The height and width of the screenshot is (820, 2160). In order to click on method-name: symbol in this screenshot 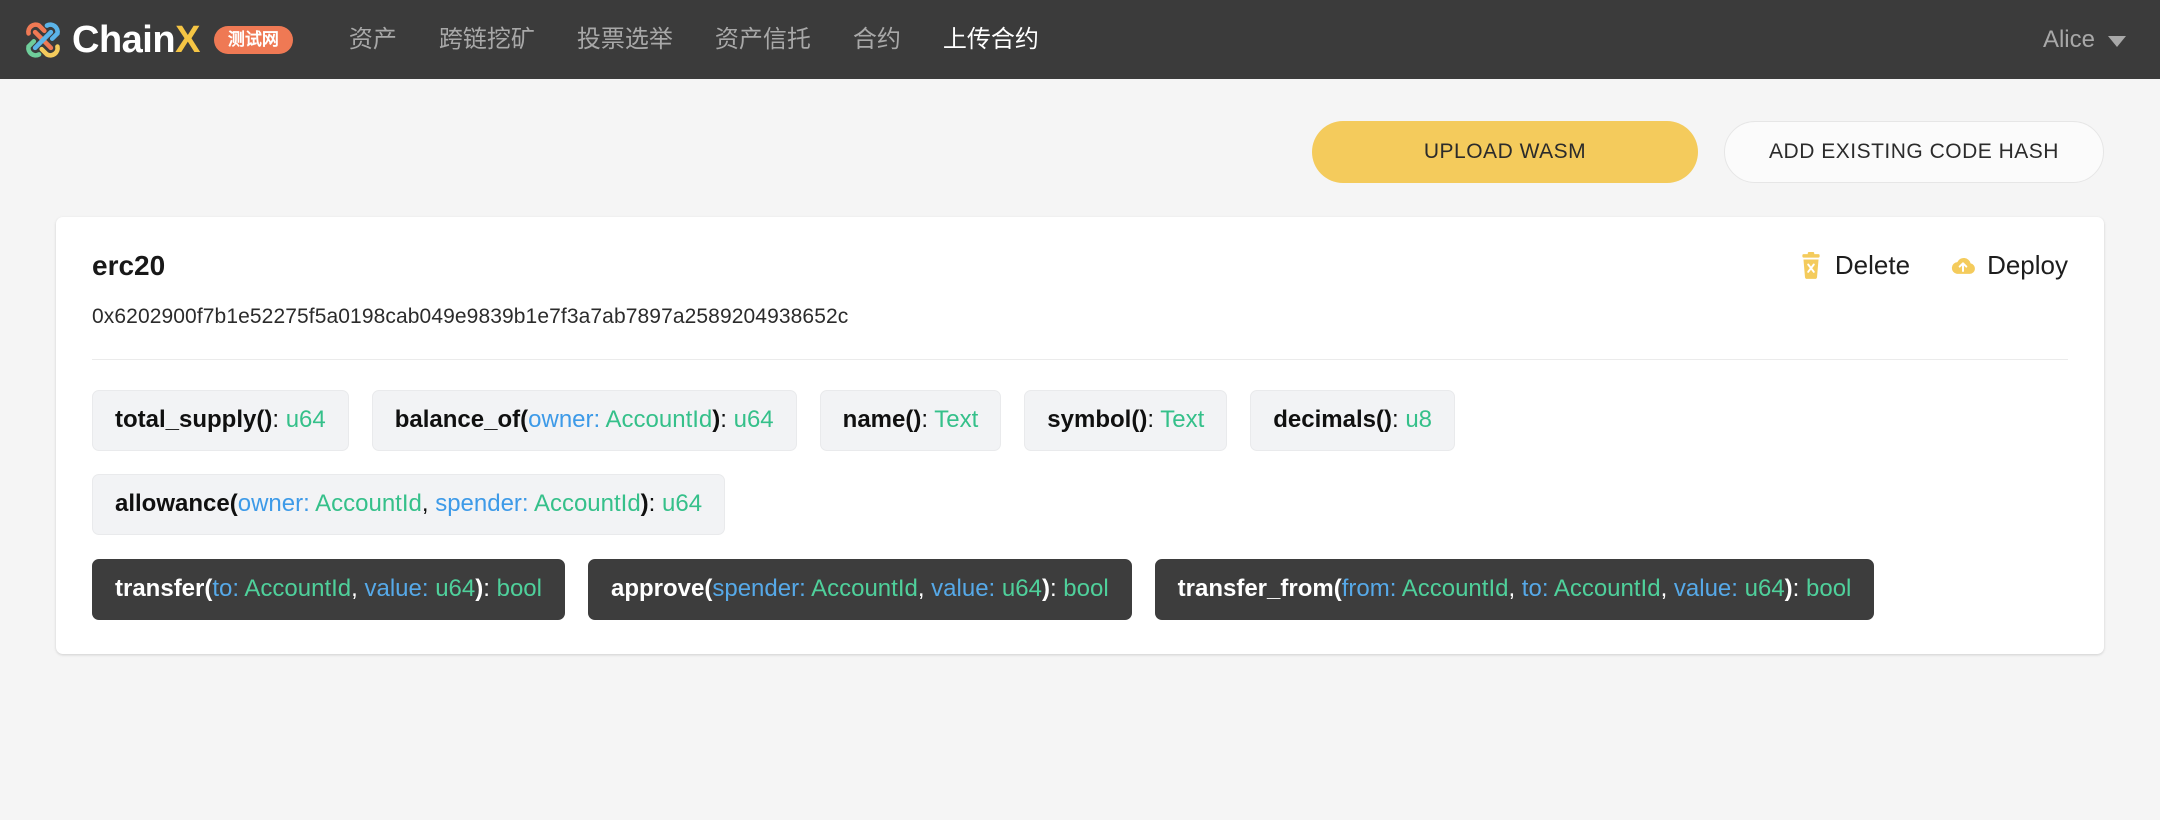, I will do `click(1089, 419)`.